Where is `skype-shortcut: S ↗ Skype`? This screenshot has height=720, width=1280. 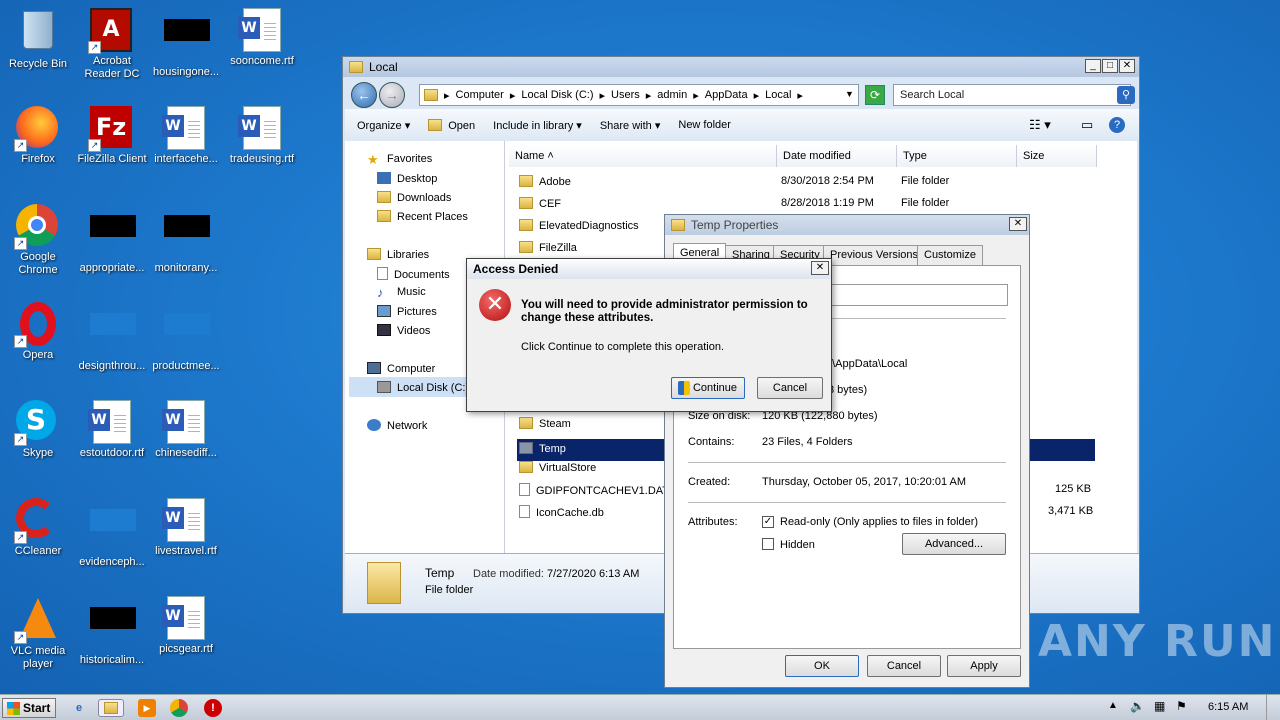
skype-shortcut: S ↗ Skype is located at coordinates (38, 430).